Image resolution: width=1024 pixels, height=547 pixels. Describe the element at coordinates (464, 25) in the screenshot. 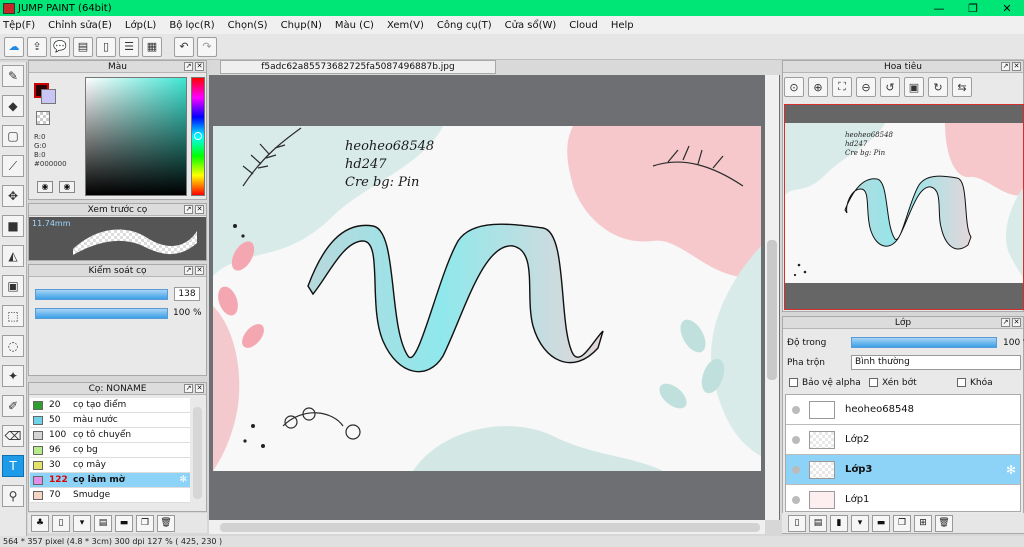

I see `menu-tools: Công cụ(T)` at that location.